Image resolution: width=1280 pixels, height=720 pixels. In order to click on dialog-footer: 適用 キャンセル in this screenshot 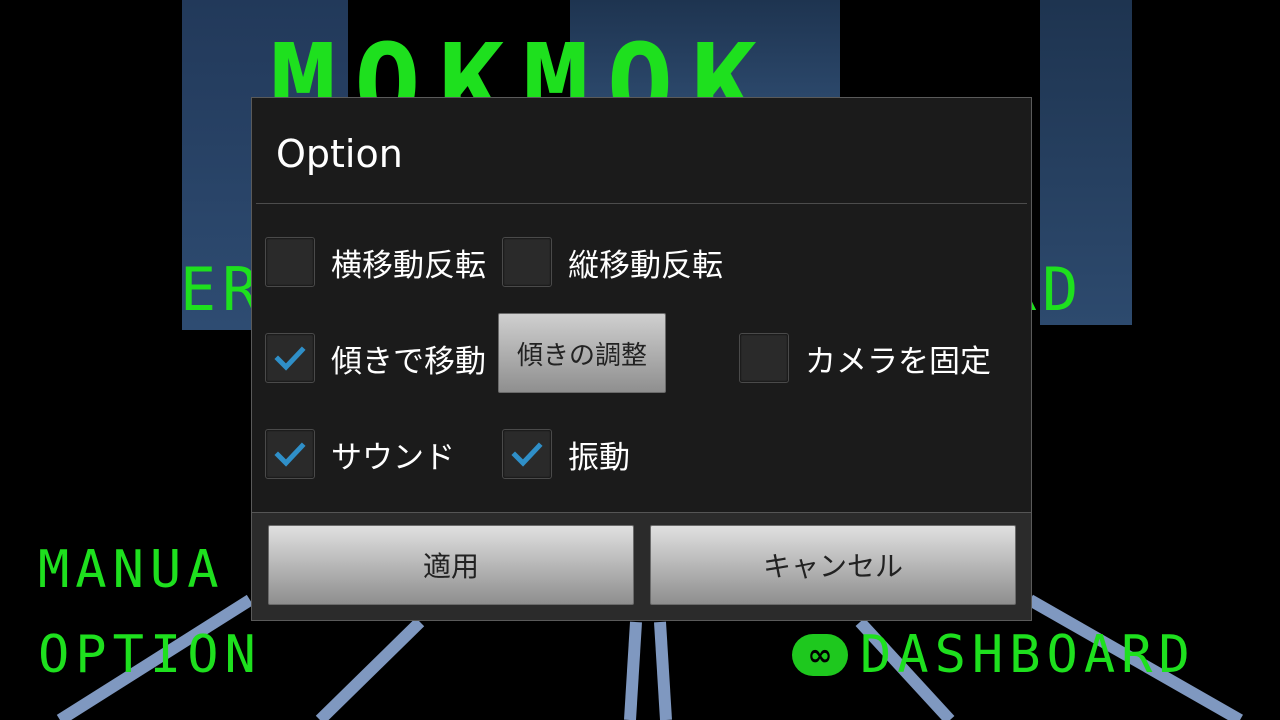, I will do `click(641, 566)`.